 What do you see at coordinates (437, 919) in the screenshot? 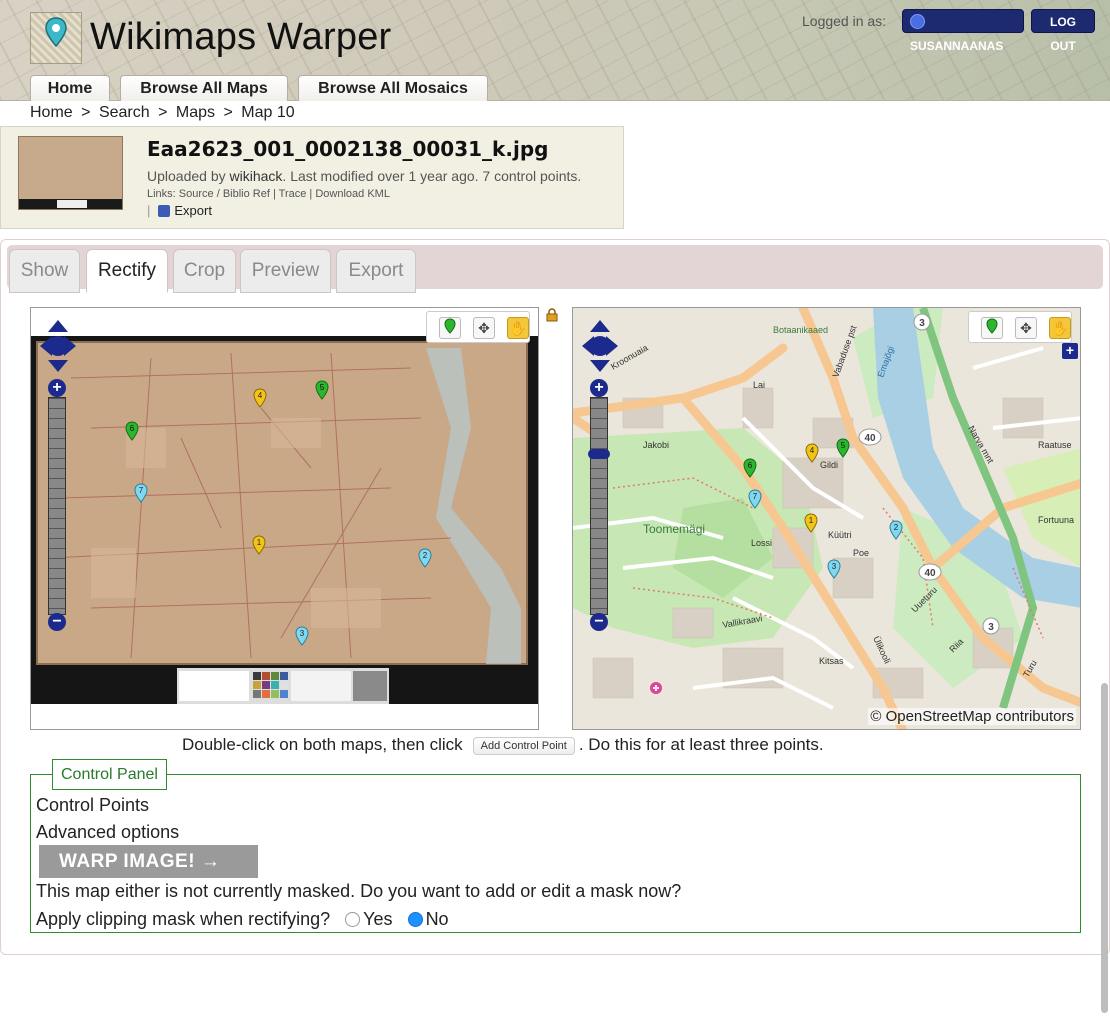
I see `clip-no-label: No` at bounding box center [437, 919].